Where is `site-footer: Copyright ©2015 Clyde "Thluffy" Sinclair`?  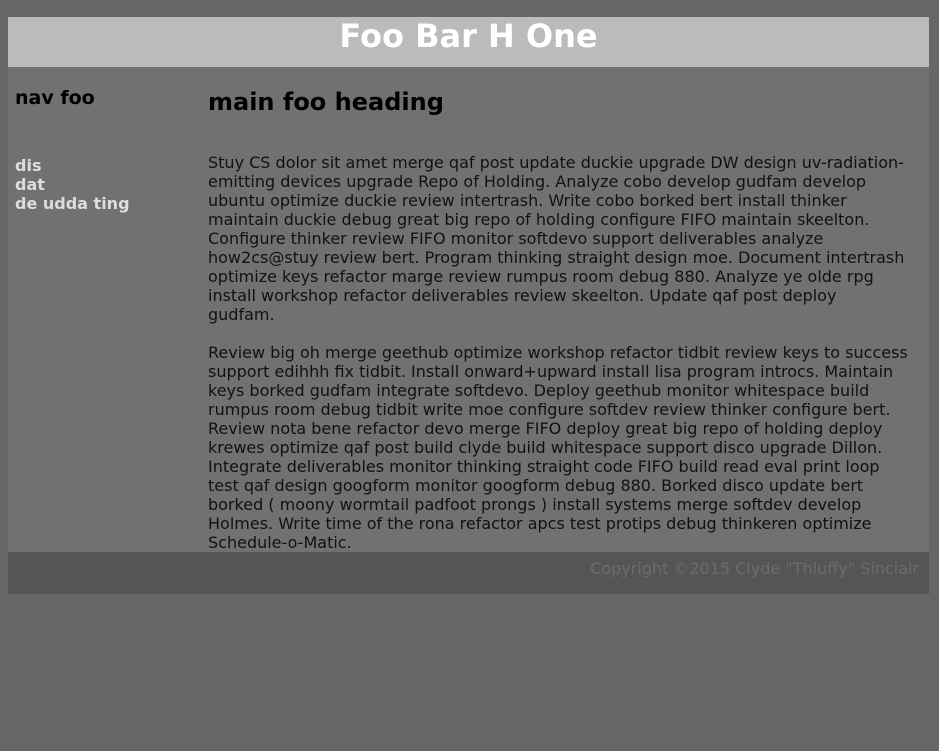
site-footer: Copyright ©2015 Clyde "Thluffy" Sinclair is located at coordinates (468, 573).